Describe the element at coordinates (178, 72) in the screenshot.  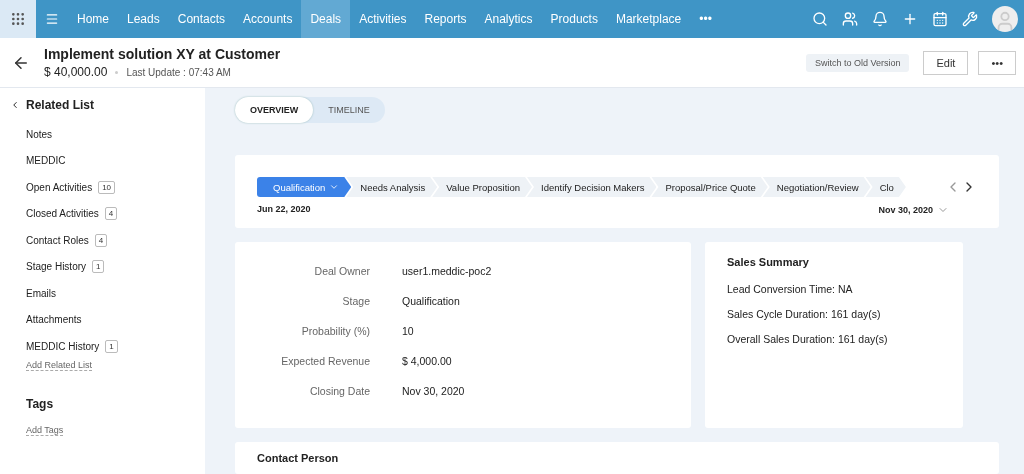
I see `last-update: Last Update : 07:43 AM` at that location.